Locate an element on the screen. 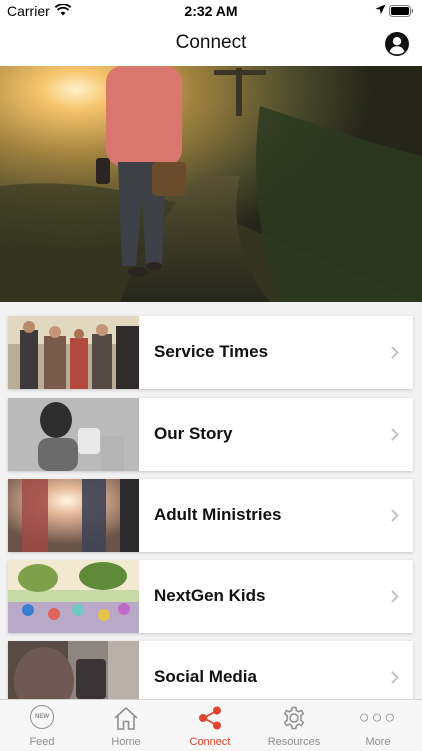 The height and width of the screenshot is (751, 422). tab-feed: NEW Feed is located at coordinates (42, 725).